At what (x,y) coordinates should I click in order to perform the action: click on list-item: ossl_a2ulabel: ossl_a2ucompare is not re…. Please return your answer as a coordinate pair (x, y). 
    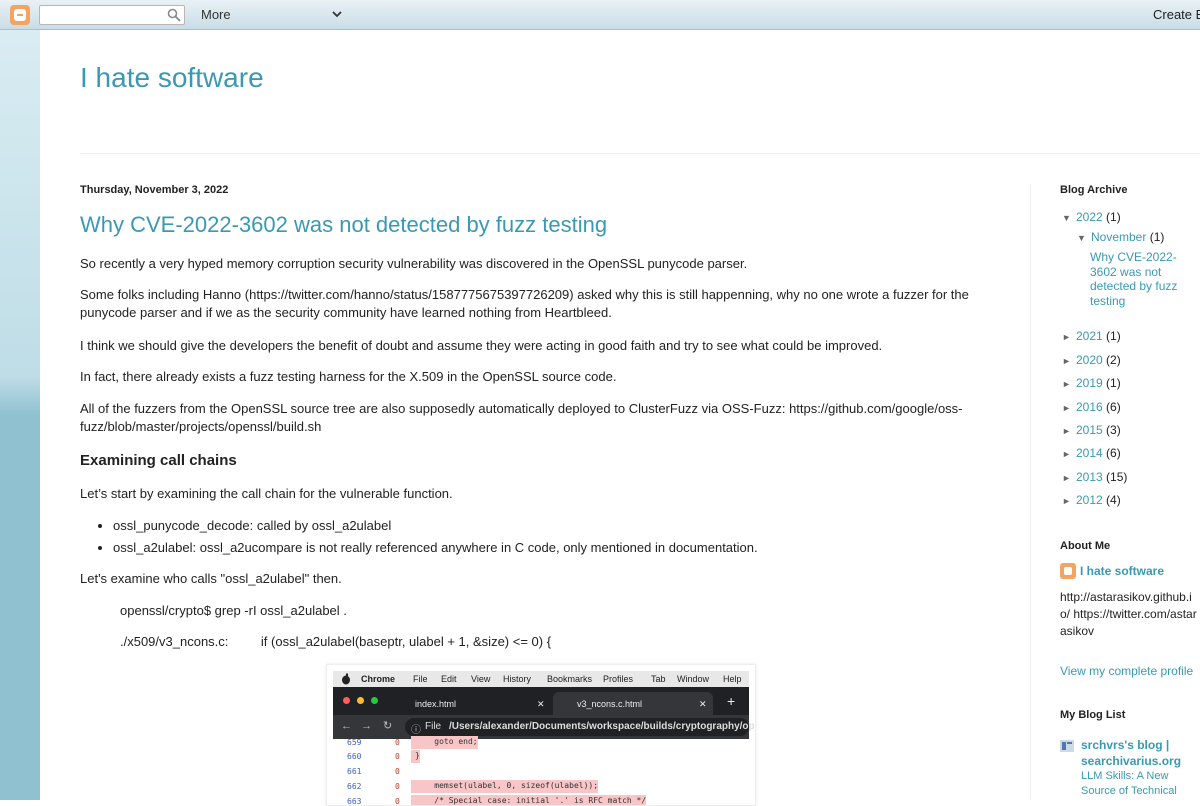
    Looking at the image, I should click on (435, 548).